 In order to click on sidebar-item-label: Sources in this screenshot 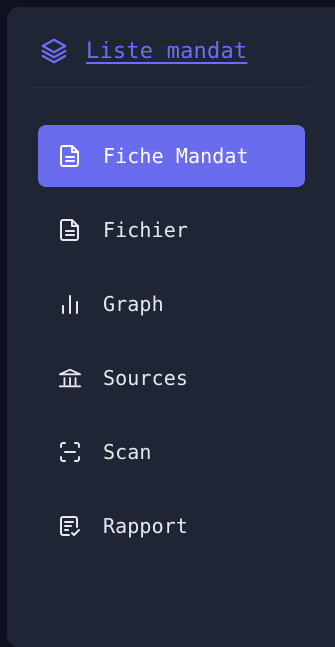, I will do `click(145, 378)`.